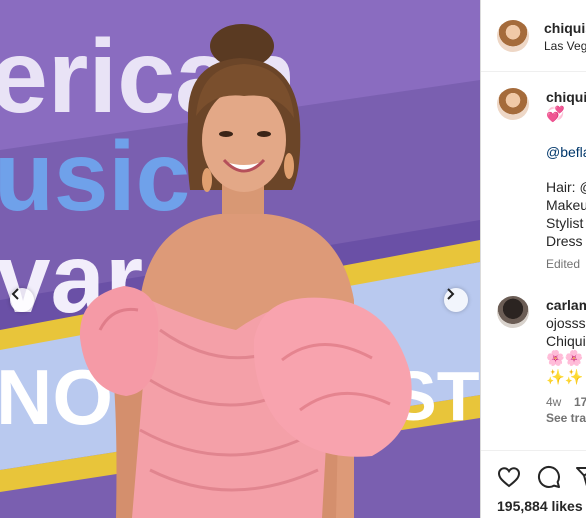 This screenshot has width=586, height=518. Describe the element at coordinates (565, 358) in the screenshot. I see `comment-emoji-1: 🌸🌸` at that location.